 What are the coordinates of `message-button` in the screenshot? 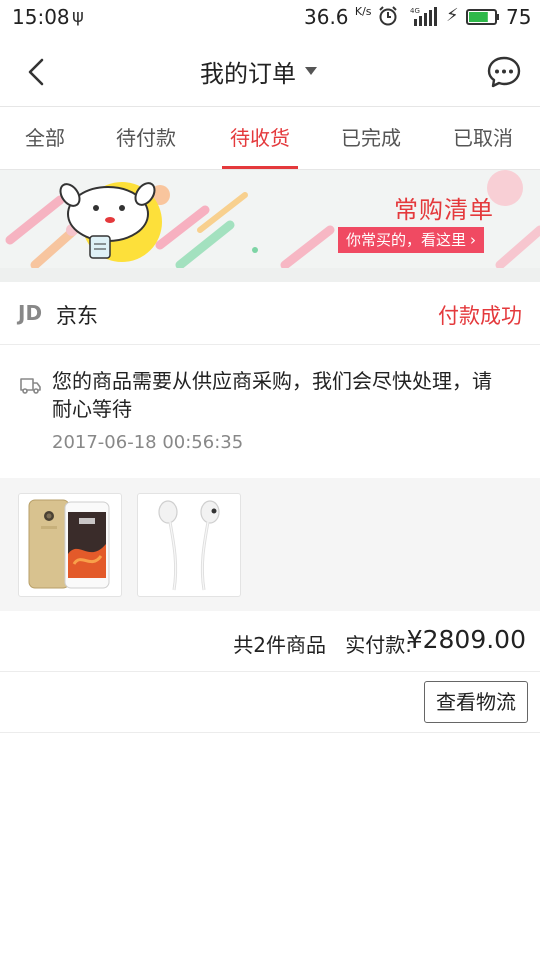 It's located at (504, 72).